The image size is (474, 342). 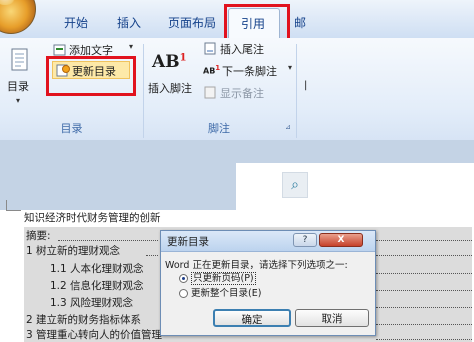 What do you see at coordinates (76, 23) in the screenshot?
I see `tab-home: 开始` at bounding box center [76, 23].